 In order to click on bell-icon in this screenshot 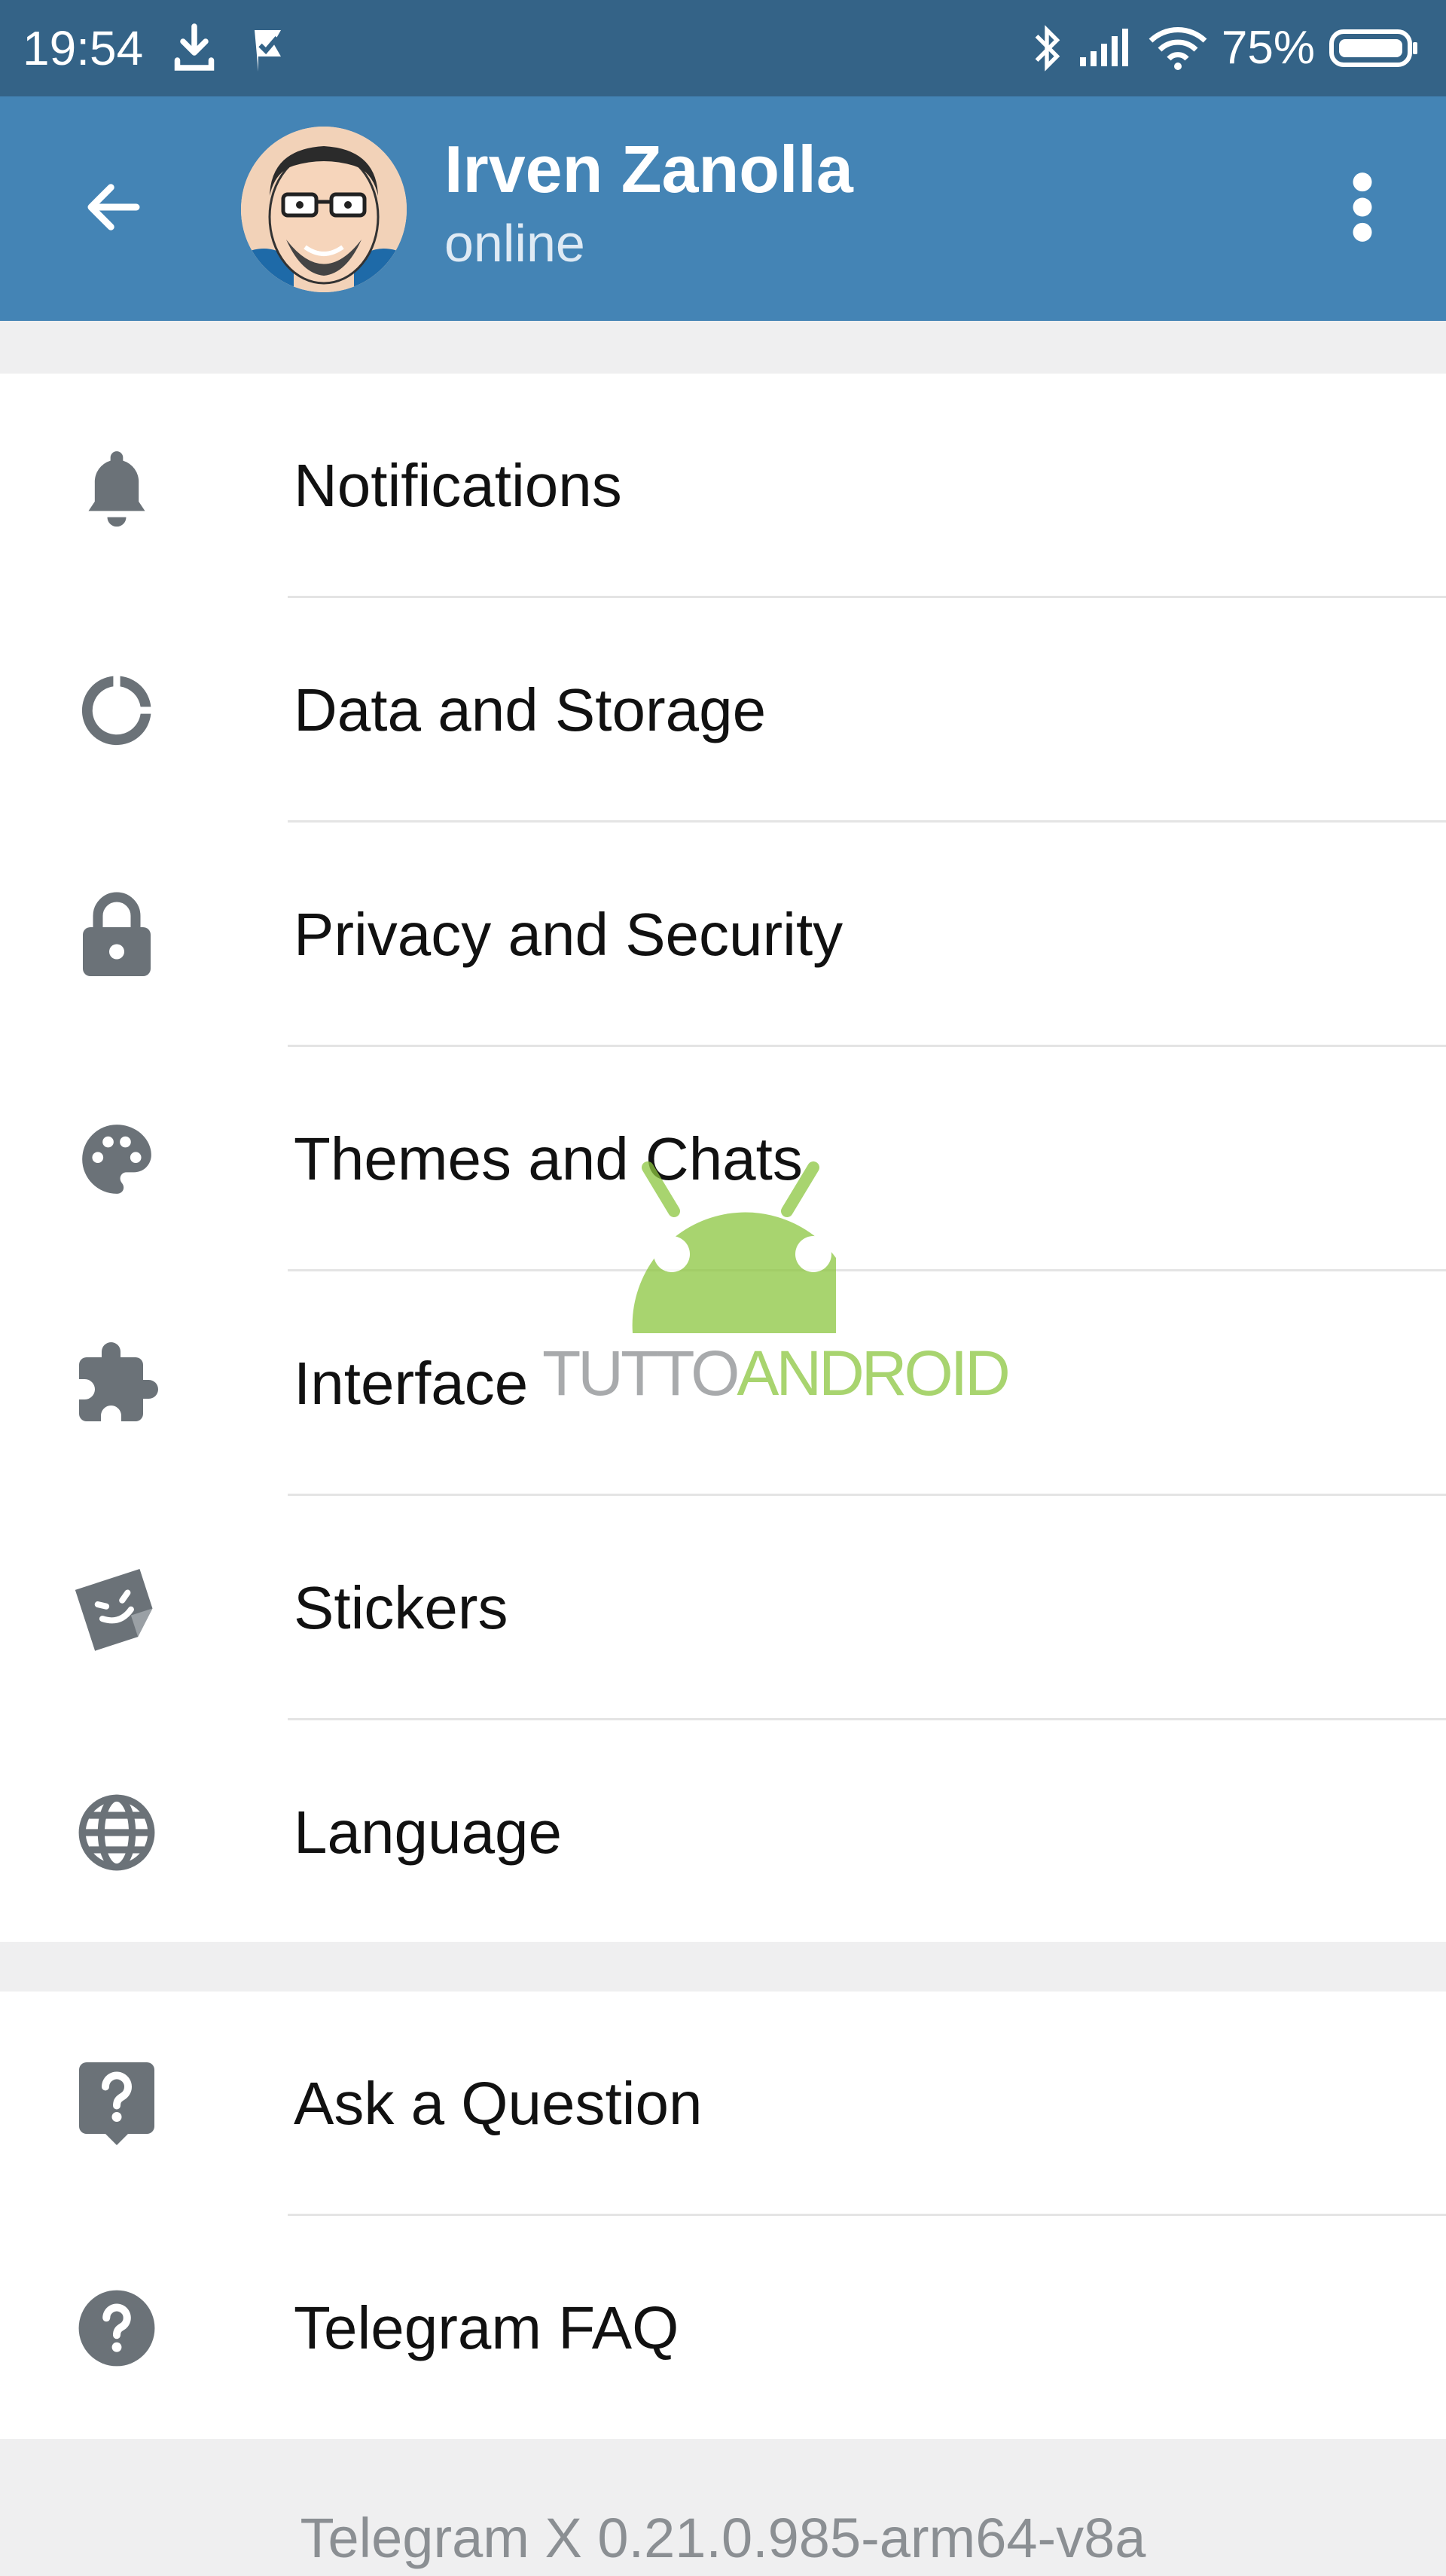, I will do `click(117, 486)`.